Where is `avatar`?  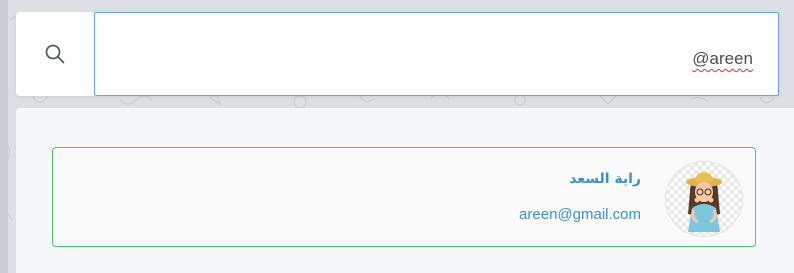 avatar is located at coordinates (704, 199).